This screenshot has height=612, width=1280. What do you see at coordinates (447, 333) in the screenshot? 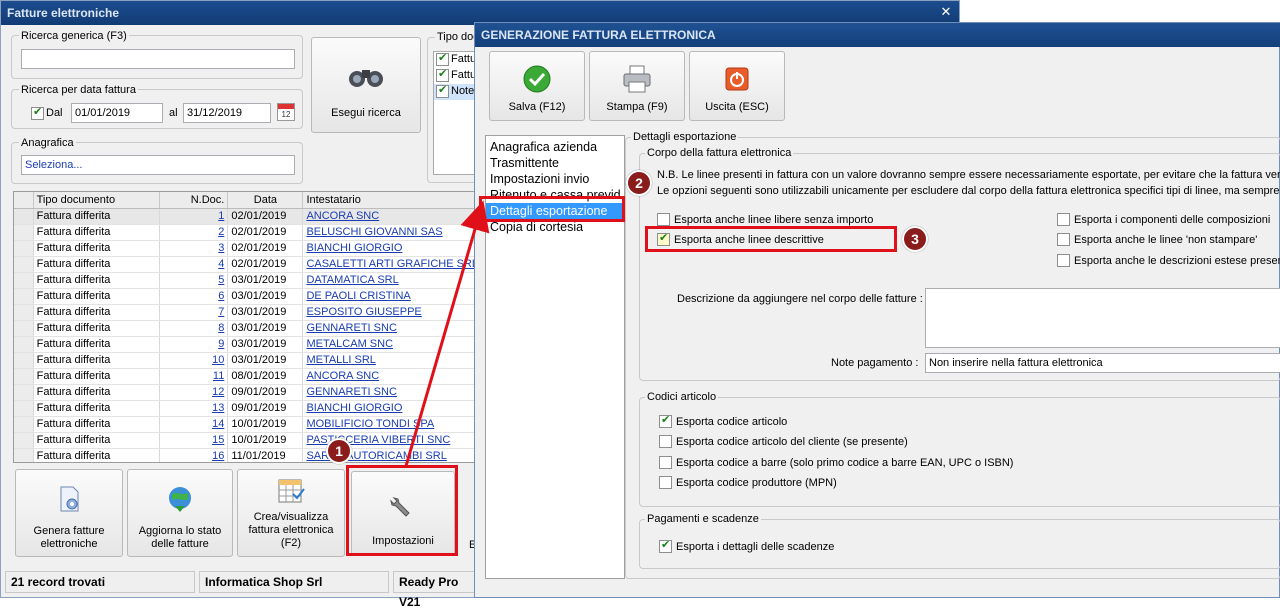
I see `annotation-arrow` at bounding box center [447, 333].